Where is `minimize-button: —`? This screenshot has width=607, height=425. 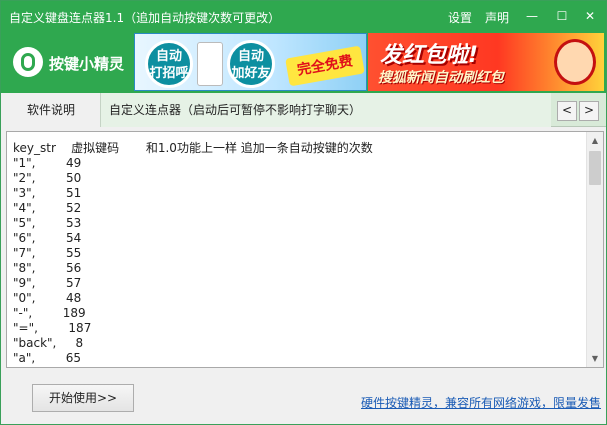
minimize-button: — is located at coordinates (532, 16).